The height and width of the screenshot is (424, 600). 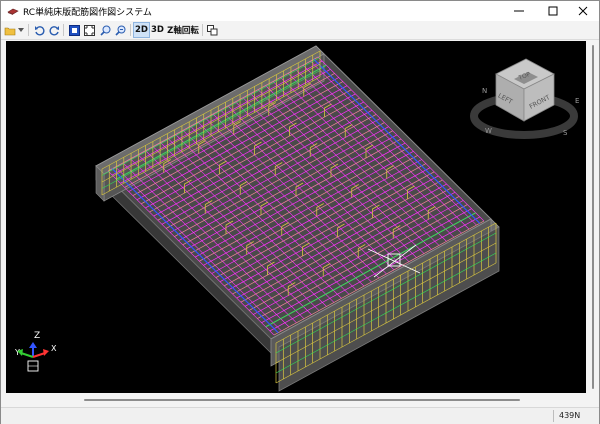 I want to click on view-cube: N E S W TOP LEFT FRONT, so click(x=524, y=98).